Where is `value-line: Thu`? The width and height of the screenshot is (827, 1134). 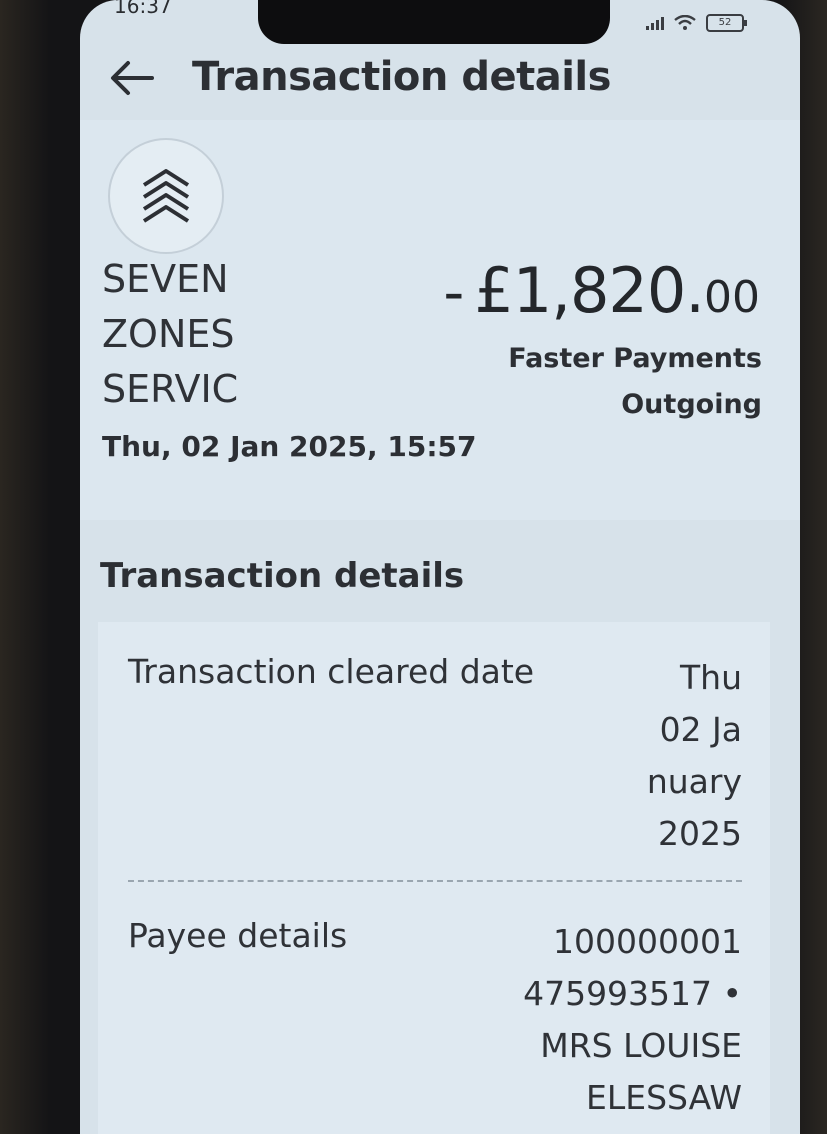 value-line: Thu is located at coordinates (711, 677).